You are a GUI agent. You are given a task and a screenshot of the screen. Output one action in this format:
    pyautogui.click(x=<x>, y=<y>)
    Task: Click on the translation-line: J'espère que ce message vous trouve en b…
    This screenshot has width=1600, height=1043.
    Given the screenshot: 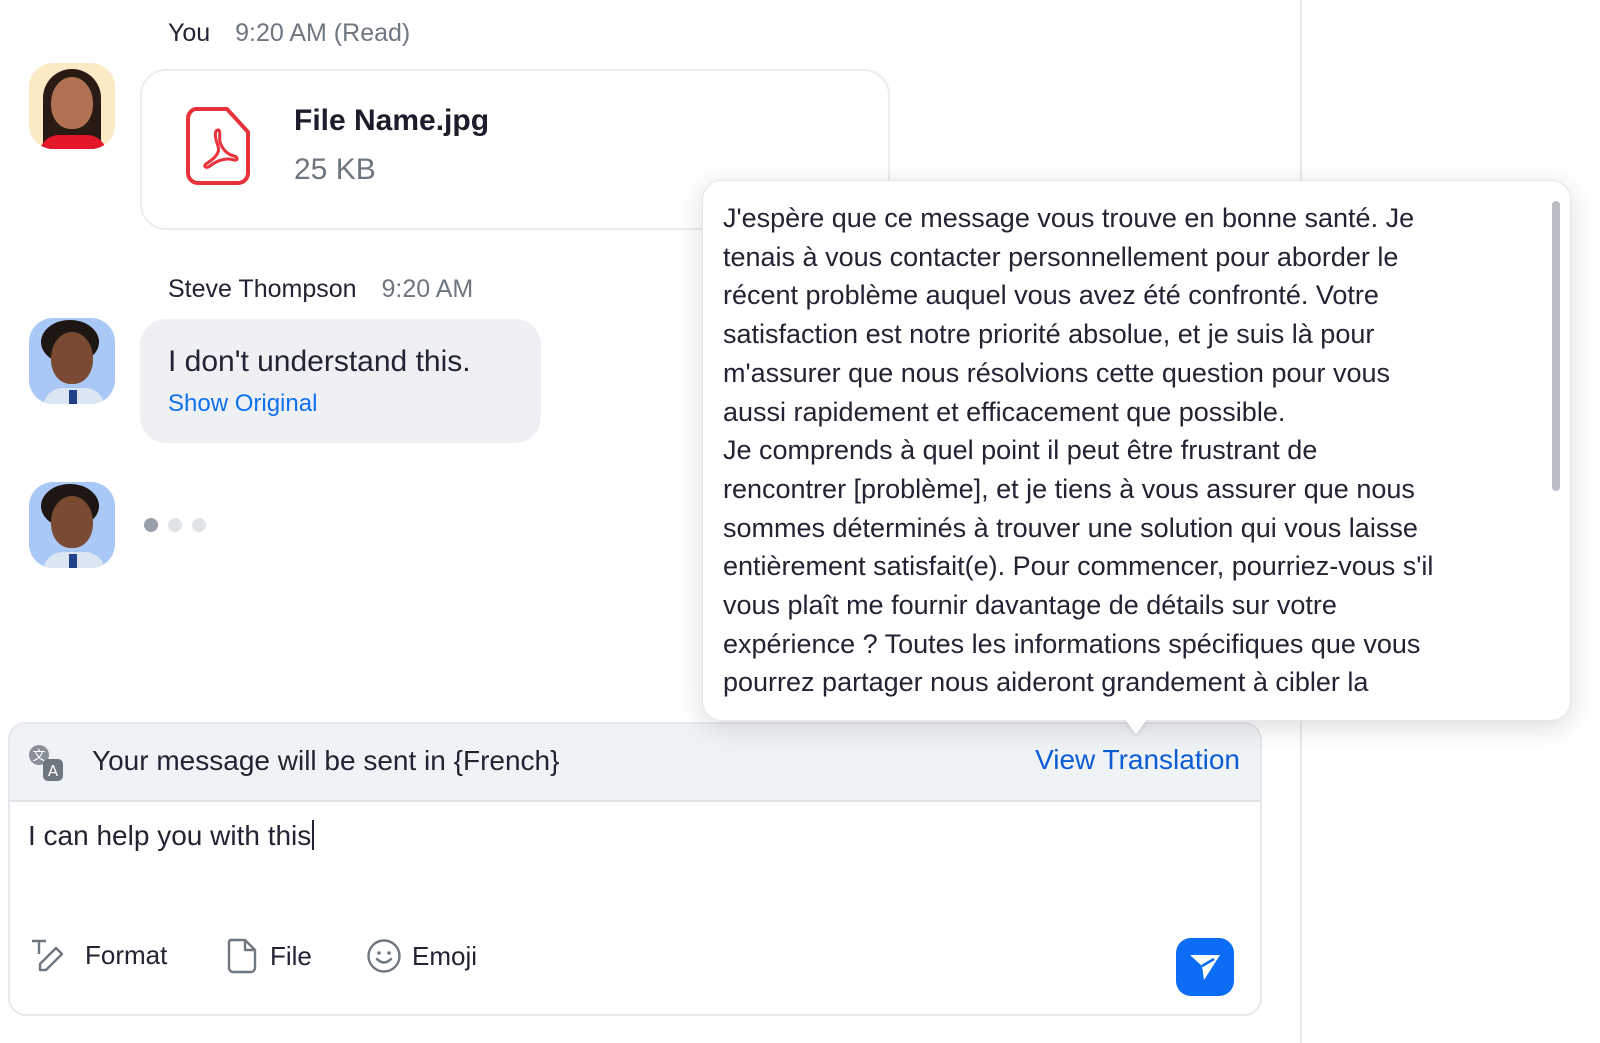 What is the action you would take?
    pyautogui.click(x=1069, y=218)
    